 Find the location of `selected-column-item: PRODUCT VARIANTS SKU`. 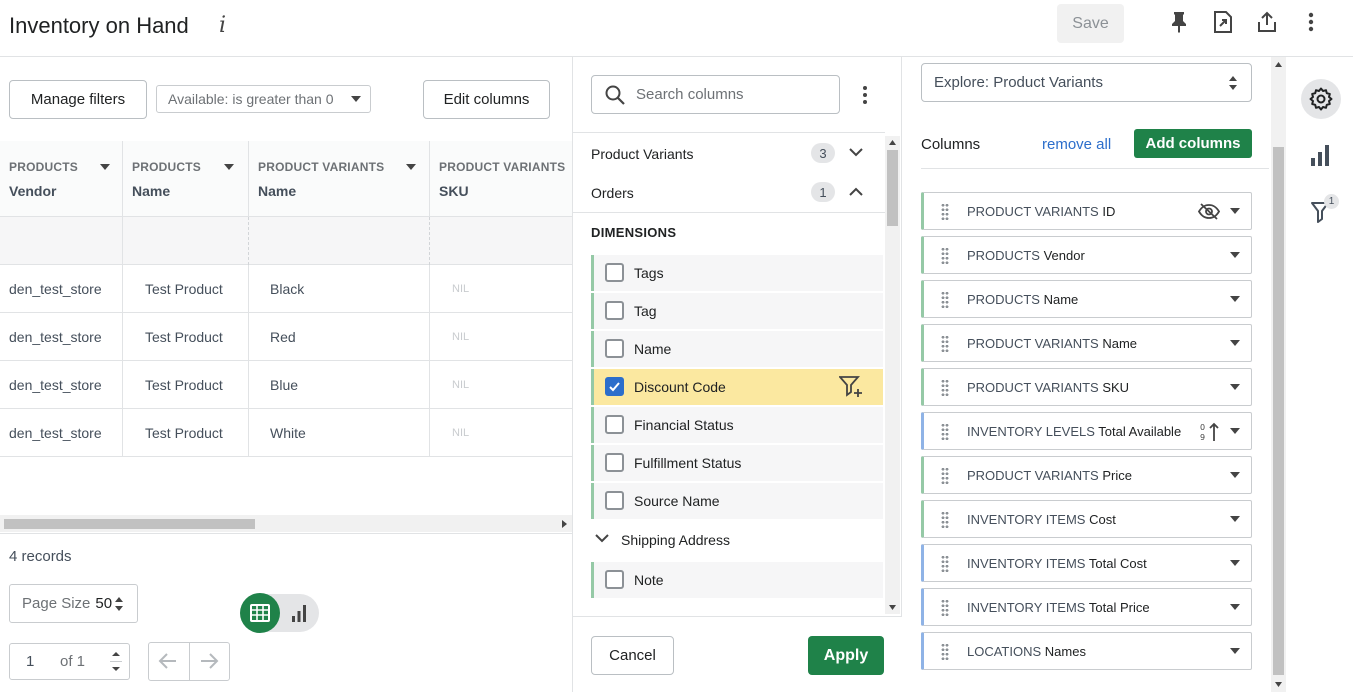

selected-column-item: PRODUCT VARIANTS SKU is located at coordinates (1086, 387).